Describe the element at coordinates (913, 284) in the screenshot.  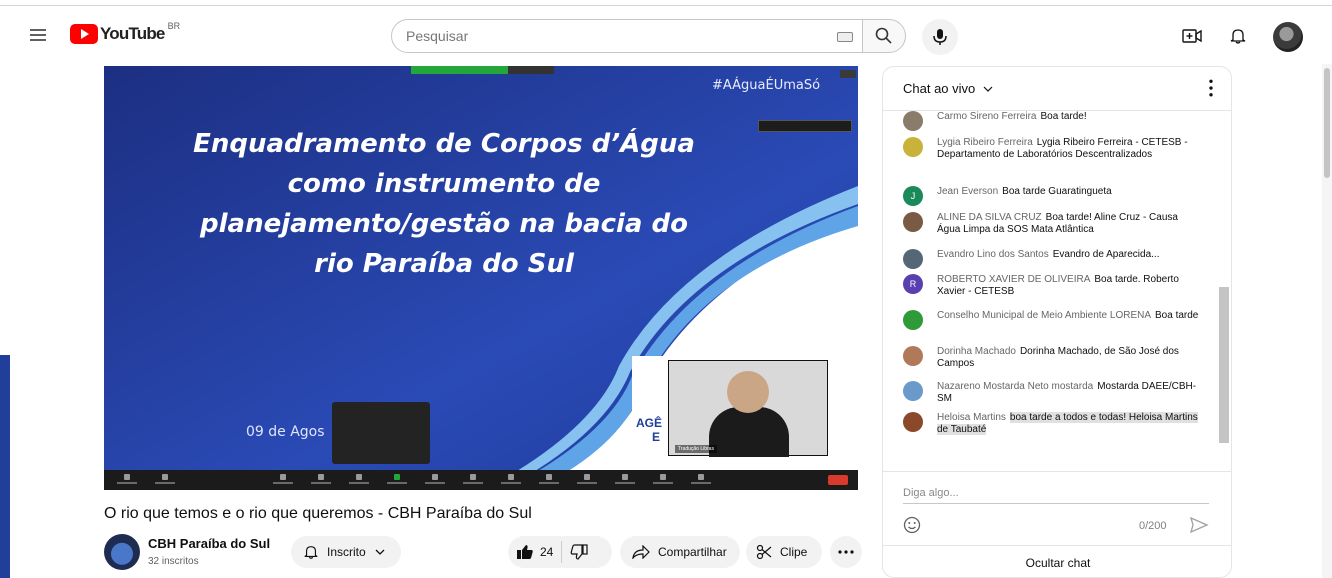
I see `chat-avatar: R` at that location.